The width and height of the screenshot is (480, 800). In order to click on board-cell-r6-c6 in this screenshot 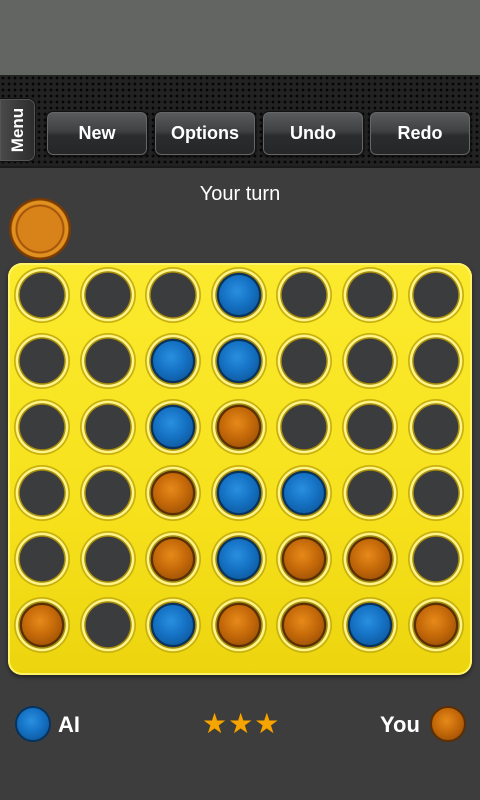, I will do `click(370, 625)`.